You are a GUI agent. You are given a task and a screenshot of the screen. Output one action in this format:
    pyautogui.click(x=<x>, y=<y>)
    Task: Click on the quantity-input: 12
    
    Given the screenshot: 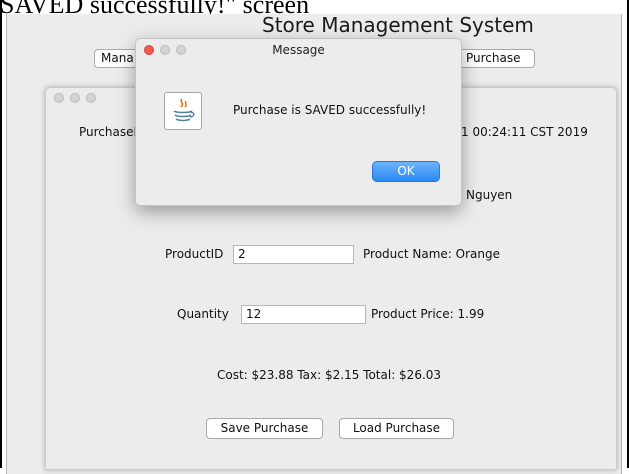 What is the action you would take?
    pyautogui.click(x=303, y=314)
    